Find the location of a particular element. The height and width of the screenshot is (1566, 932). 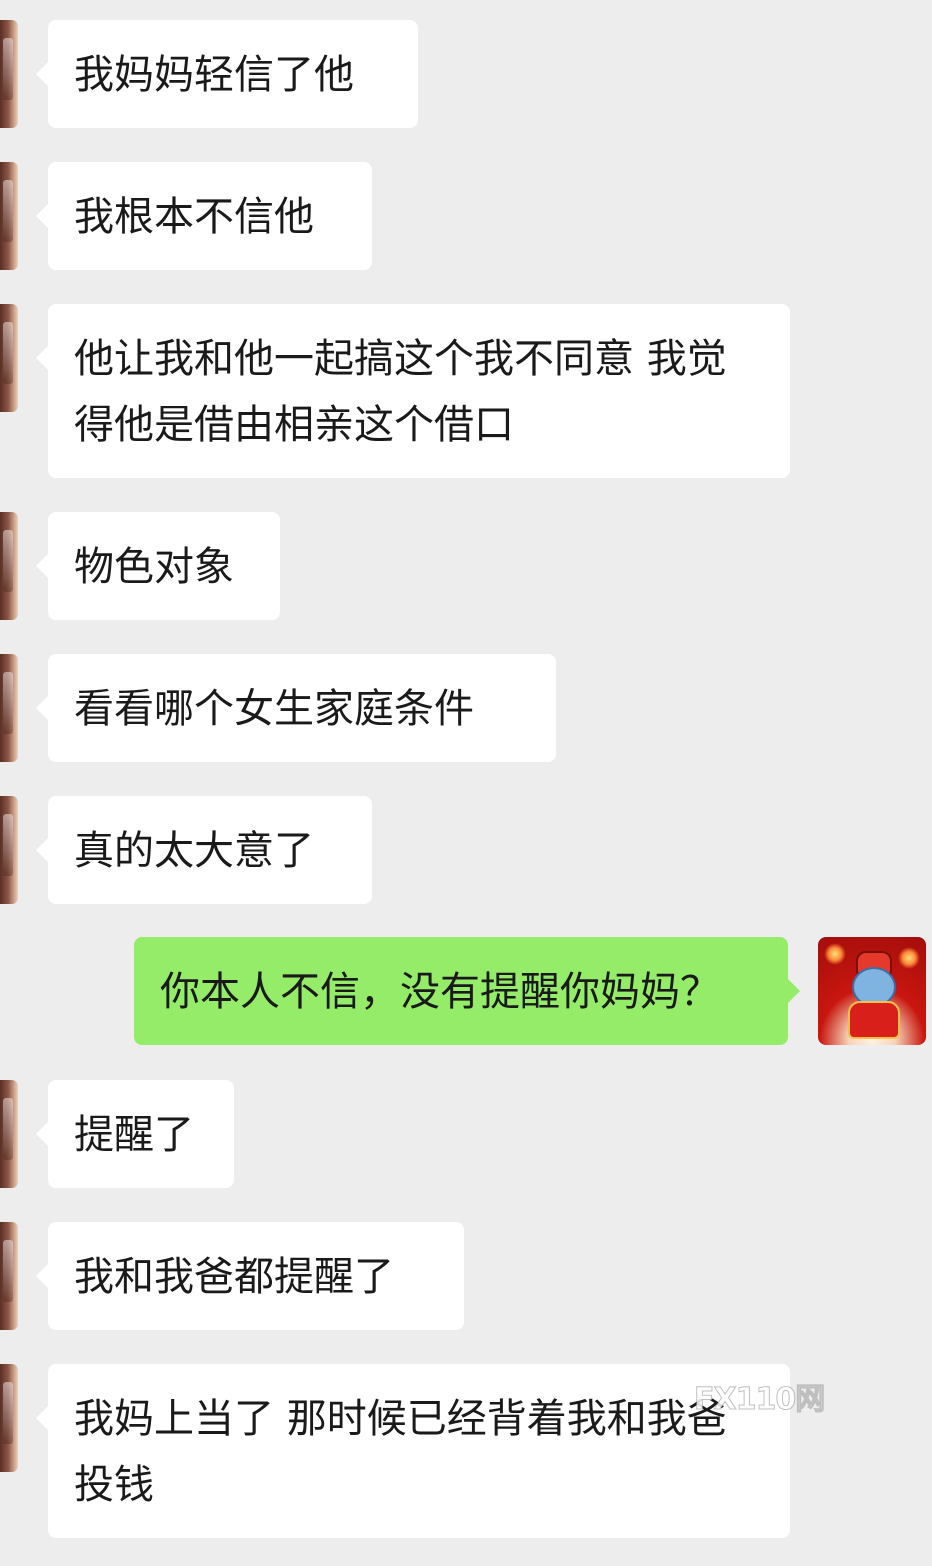

incoming-message: 看看哪个女生家庭条件 is located at coordinates (296, 708).